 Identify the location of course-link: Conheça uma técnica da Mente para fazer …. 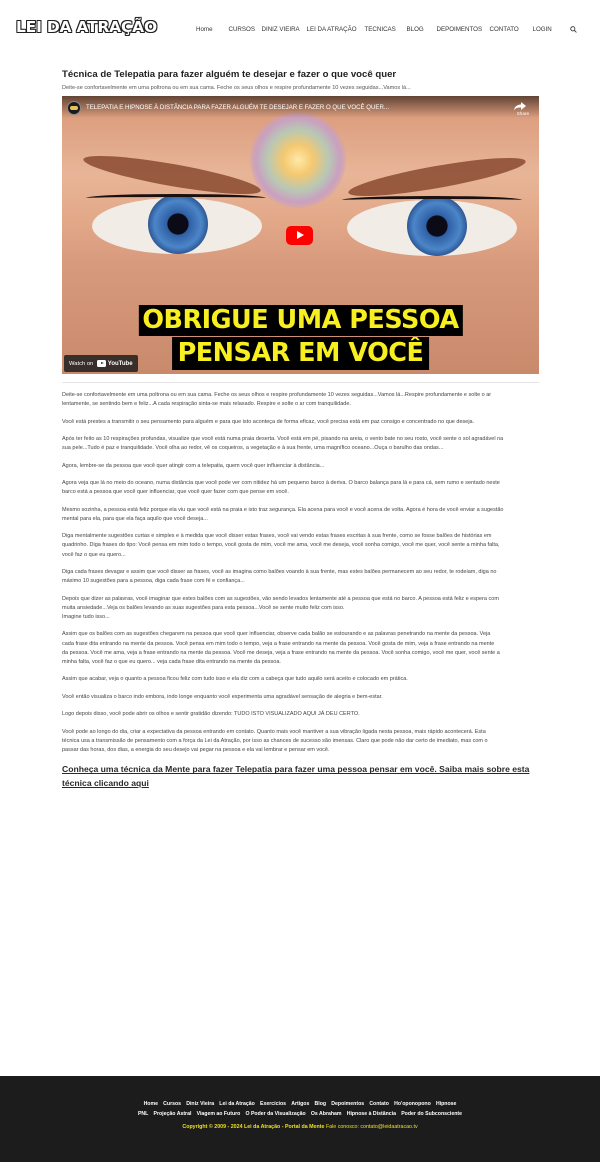
(300, 776).